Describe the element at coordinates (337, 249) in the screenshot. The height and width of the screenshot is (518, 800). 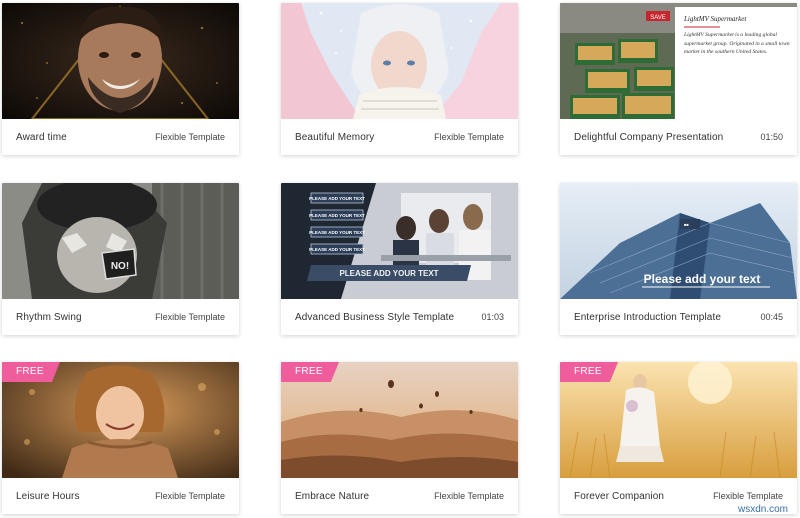
I see `placeholder-box-4: PLEASE ADD YOUR TEXT` at that location.